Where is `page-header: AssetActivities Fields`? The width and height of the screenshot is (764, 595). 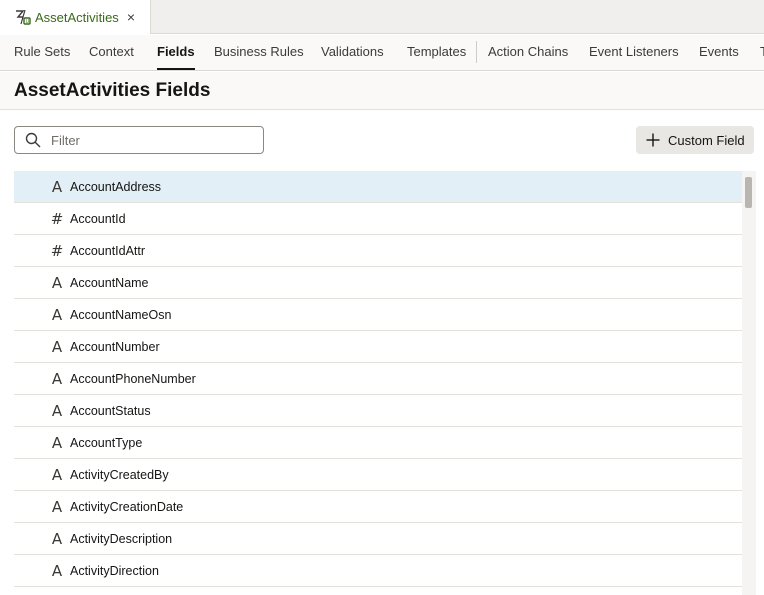 page-header: AssetActivities Fields is located at coordinates (382, 91).